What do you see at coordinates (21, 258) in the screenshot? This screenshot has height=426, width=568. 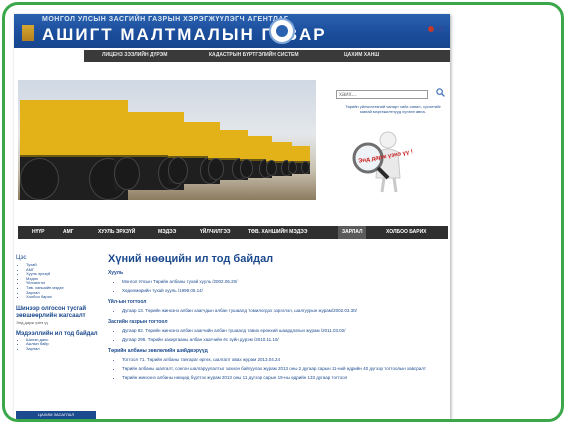 I see `sidebar-heading: Цэс` at bounding box center [21, 258].